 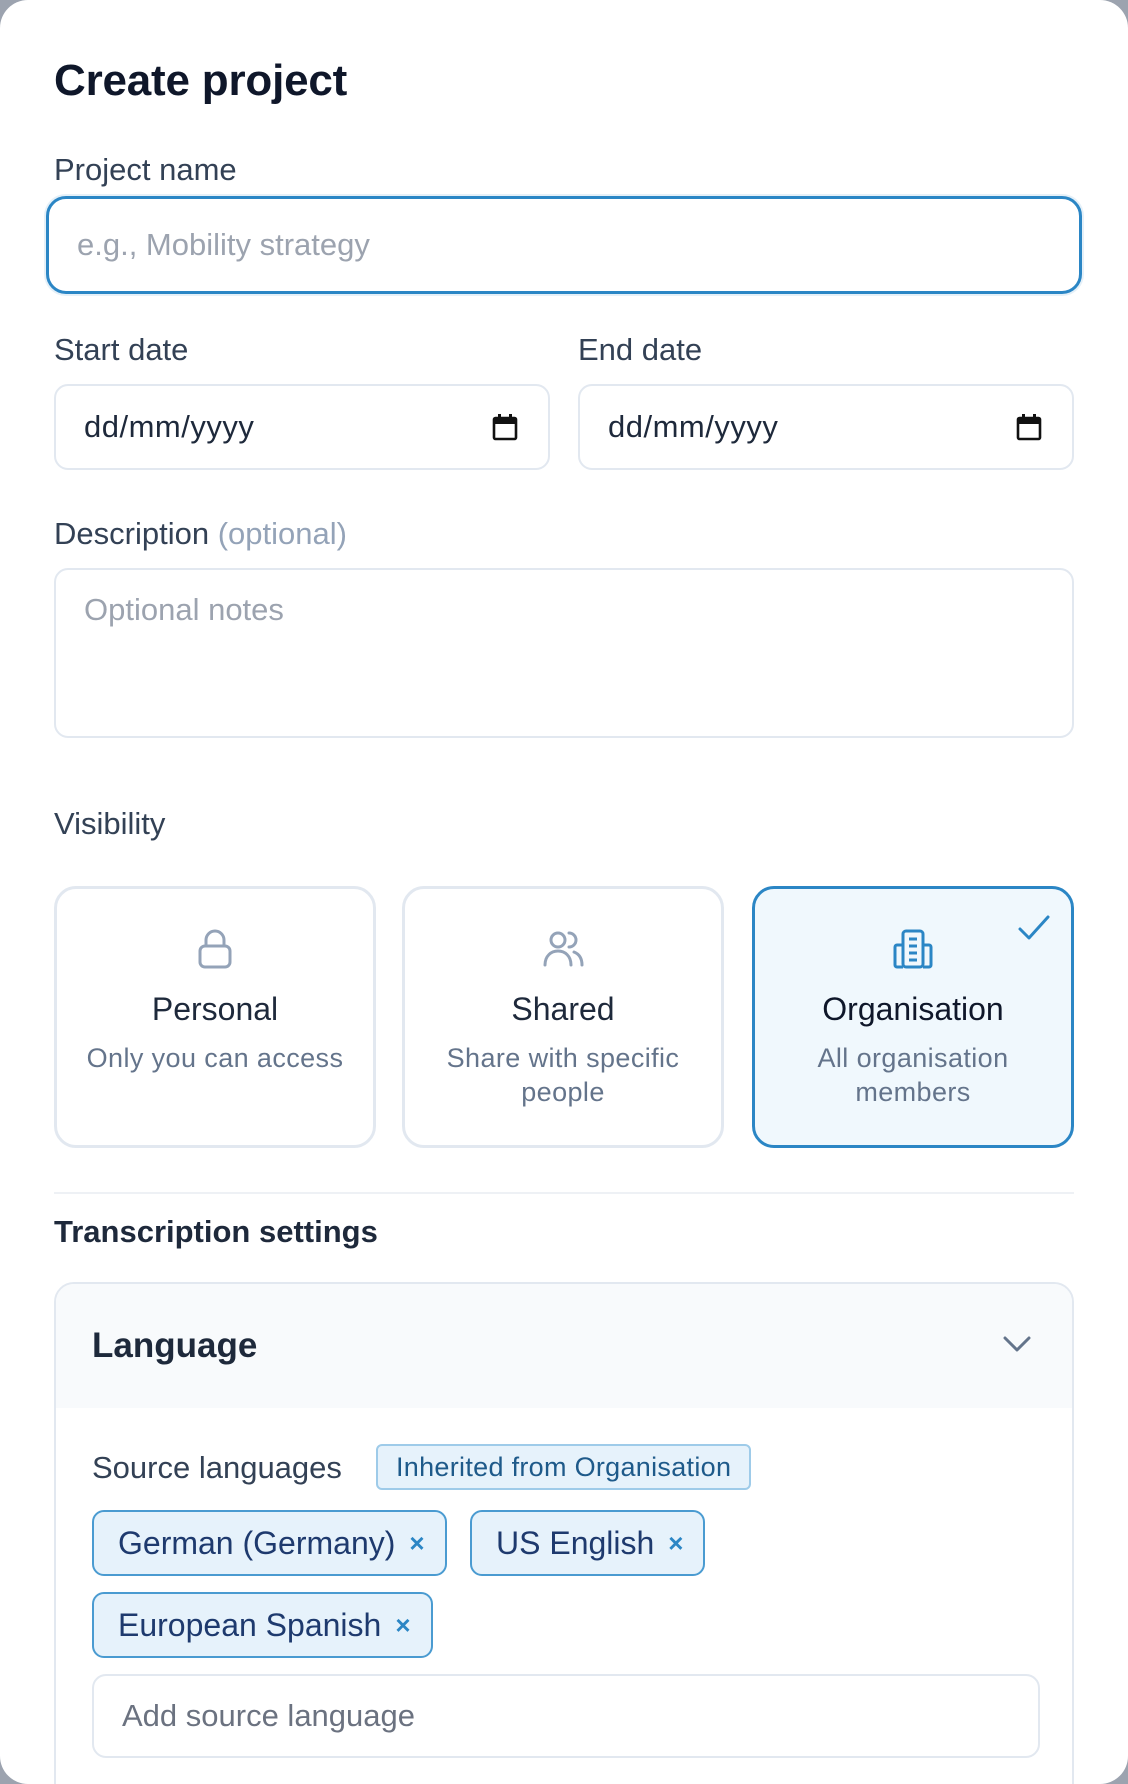 What do you see at coordinates (250, 1624) in the screenshot?
I see `language-chip-label: European Spanish` at bounding box center [250, 1624].